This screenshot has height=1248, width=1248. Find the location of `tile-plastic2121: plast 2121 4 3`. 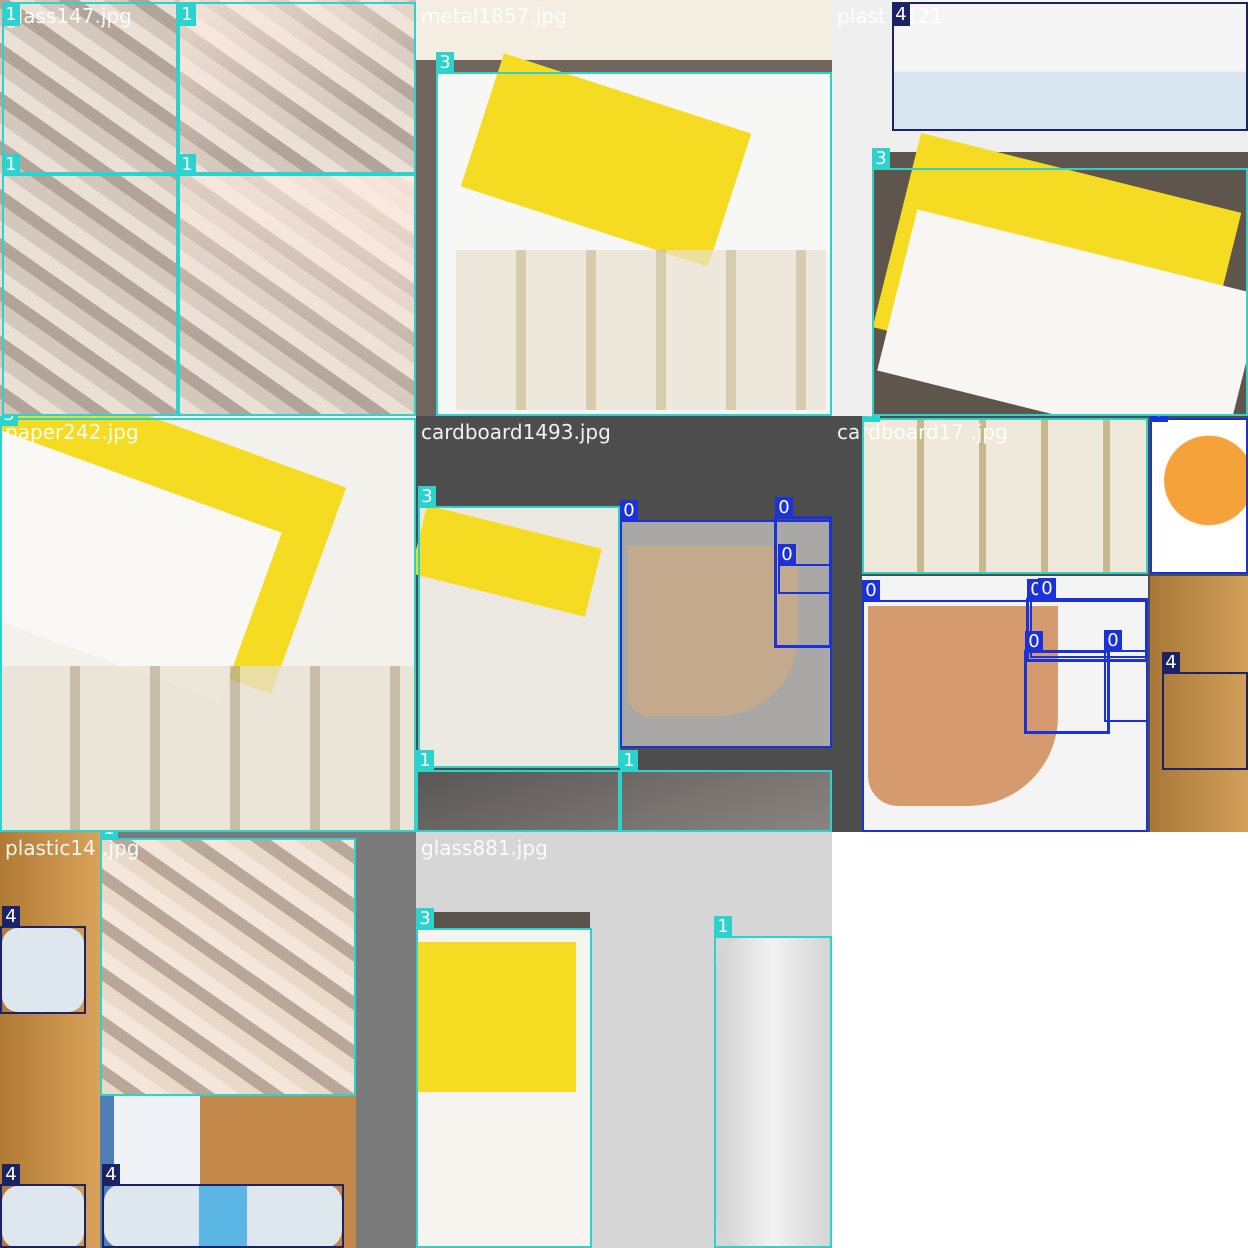

tile-plastic2121: plast 2121 4 3 is located at coordinates (1040, 208).